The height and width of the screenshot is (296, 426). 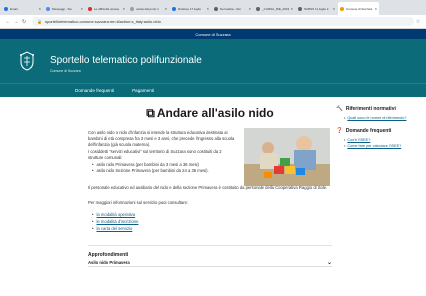 I want to click on tab-label: Normativa - Rui, so click(x=230, y=8).